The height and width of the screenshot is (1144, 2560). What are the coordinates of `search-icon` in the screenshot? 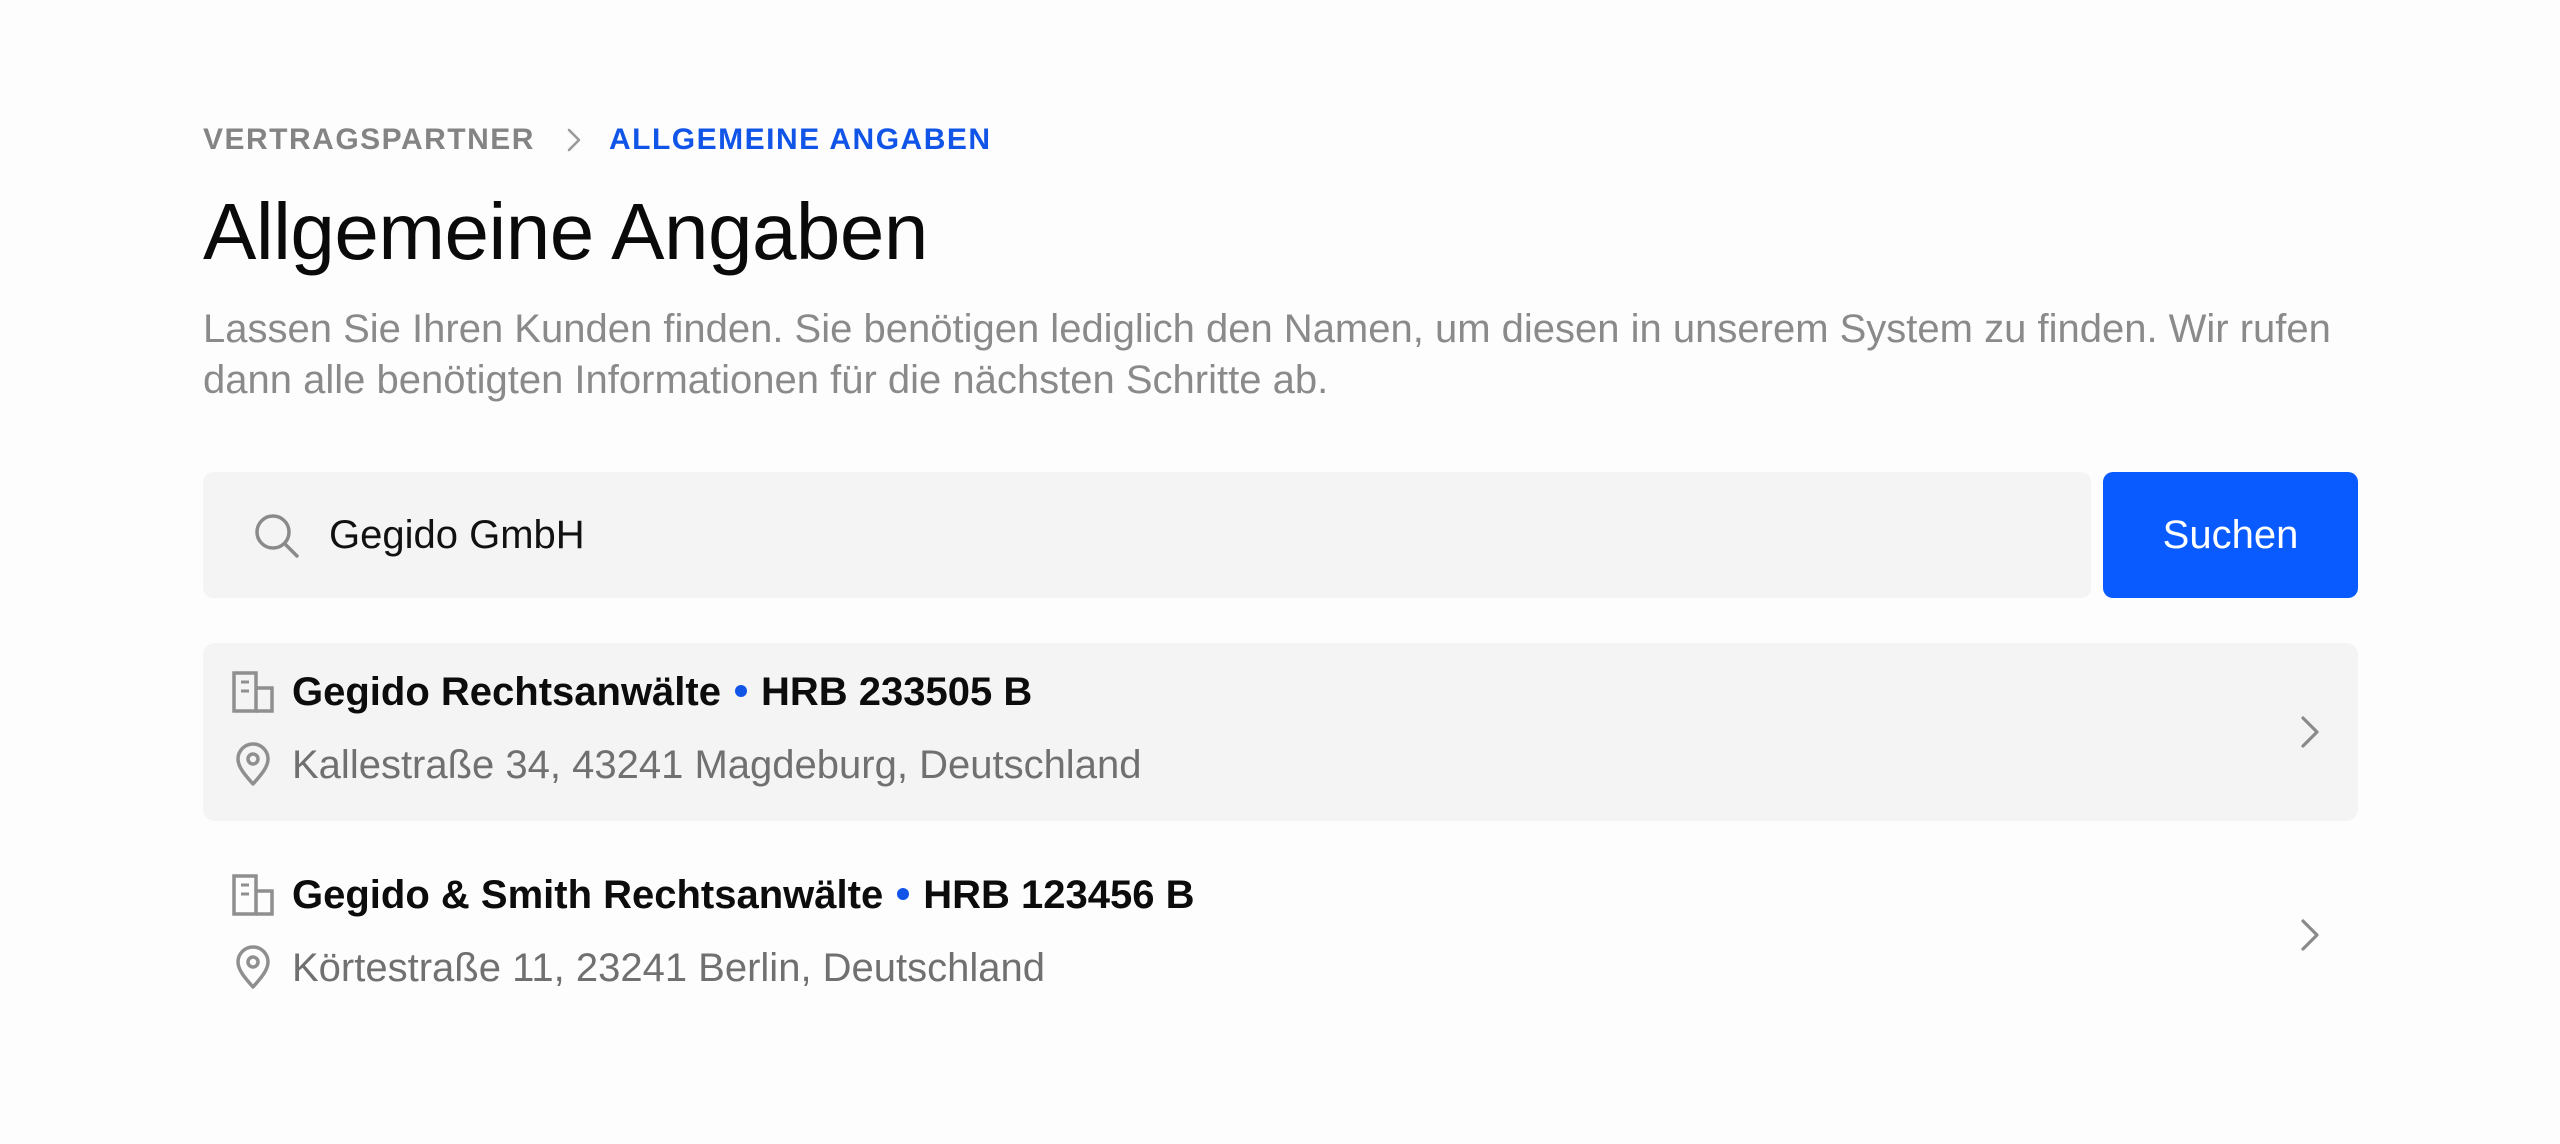 It's located at (277, 536).